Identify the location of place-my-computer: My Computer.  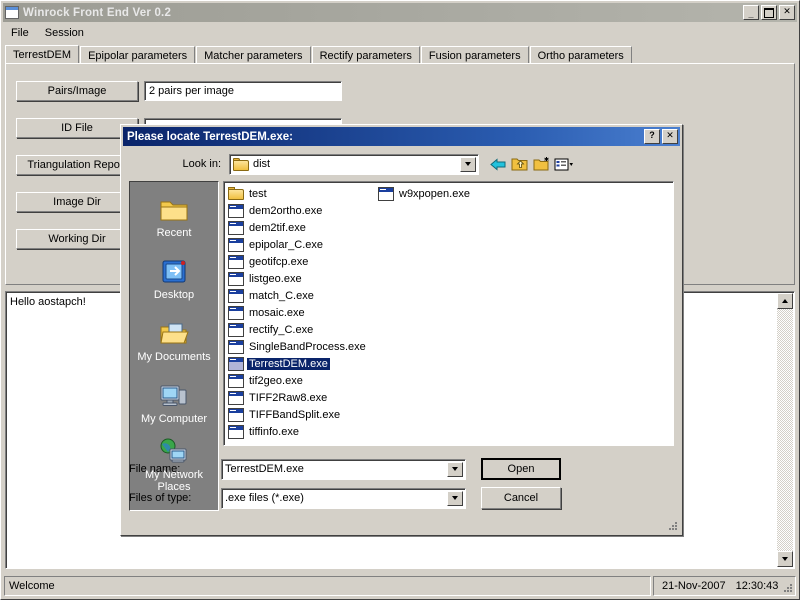
(174, 403).